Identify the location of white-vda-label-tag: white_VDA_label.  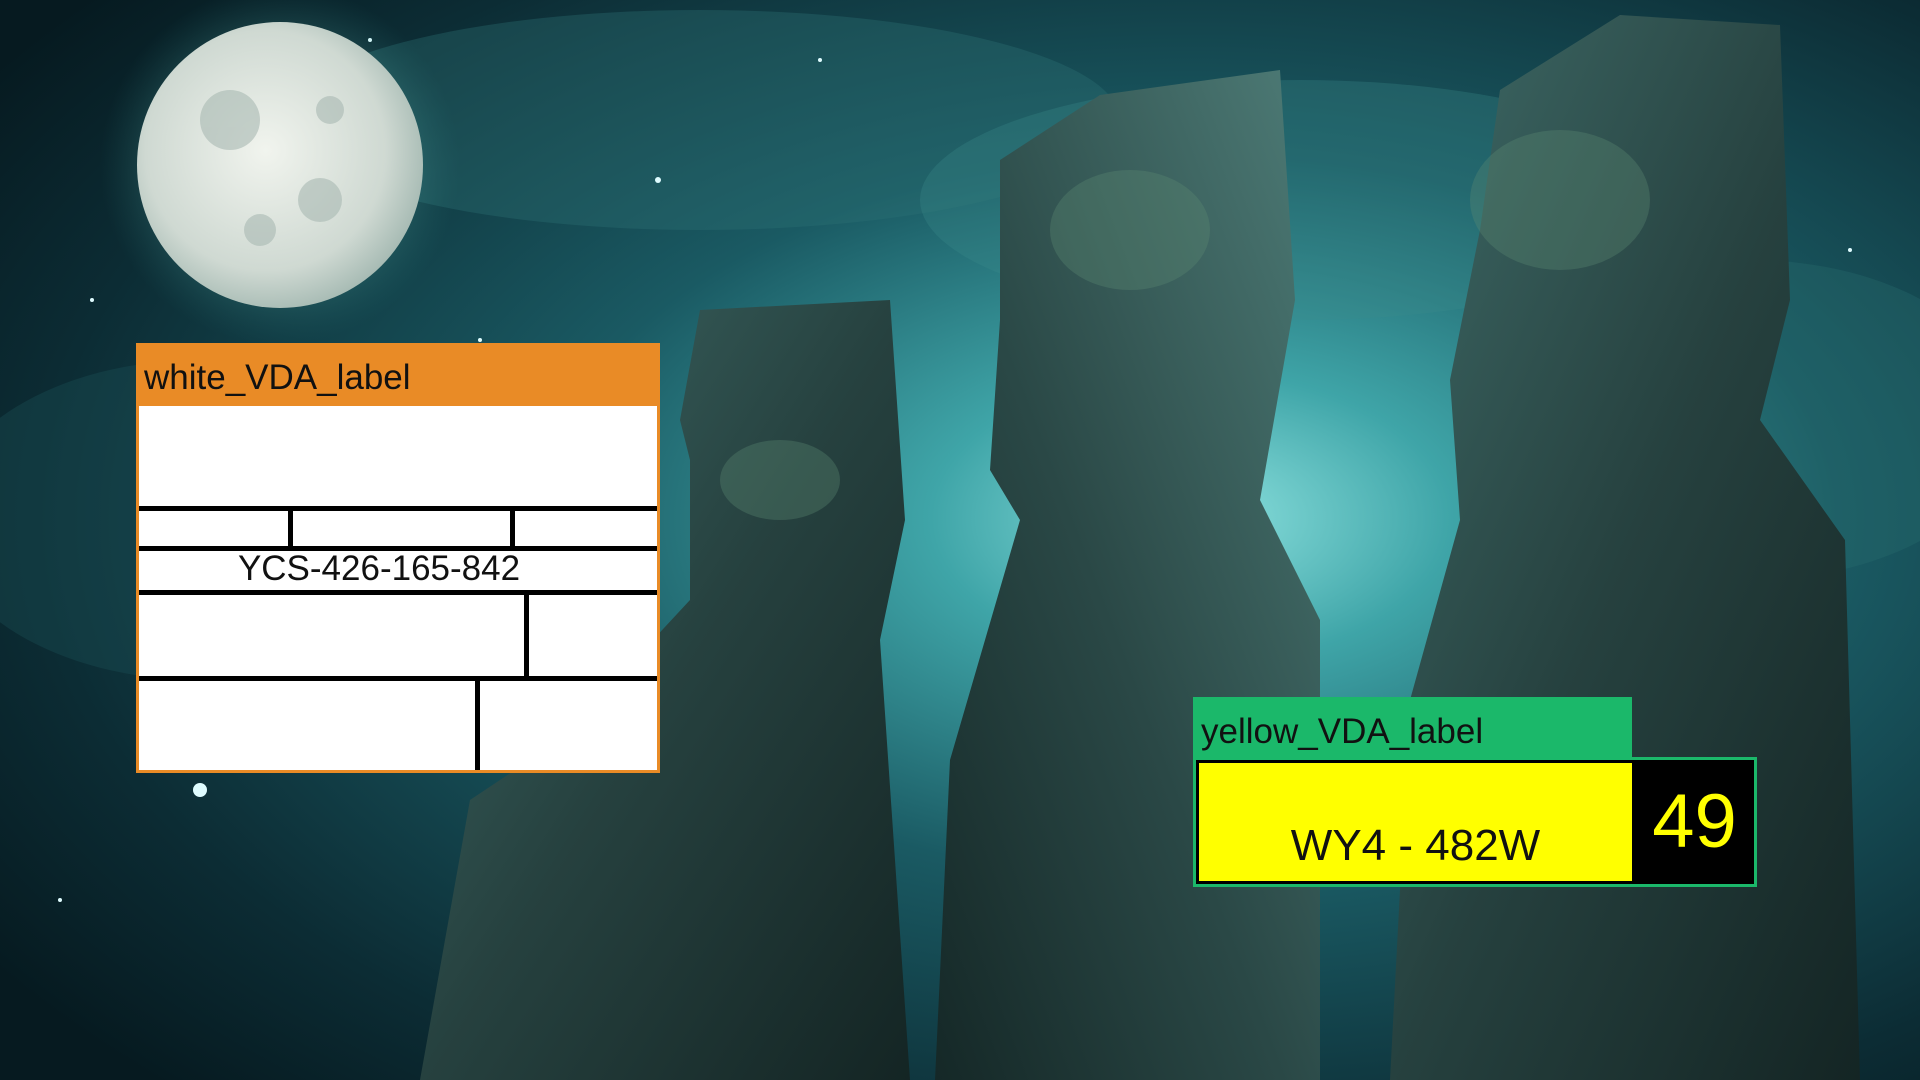
(398, 373).